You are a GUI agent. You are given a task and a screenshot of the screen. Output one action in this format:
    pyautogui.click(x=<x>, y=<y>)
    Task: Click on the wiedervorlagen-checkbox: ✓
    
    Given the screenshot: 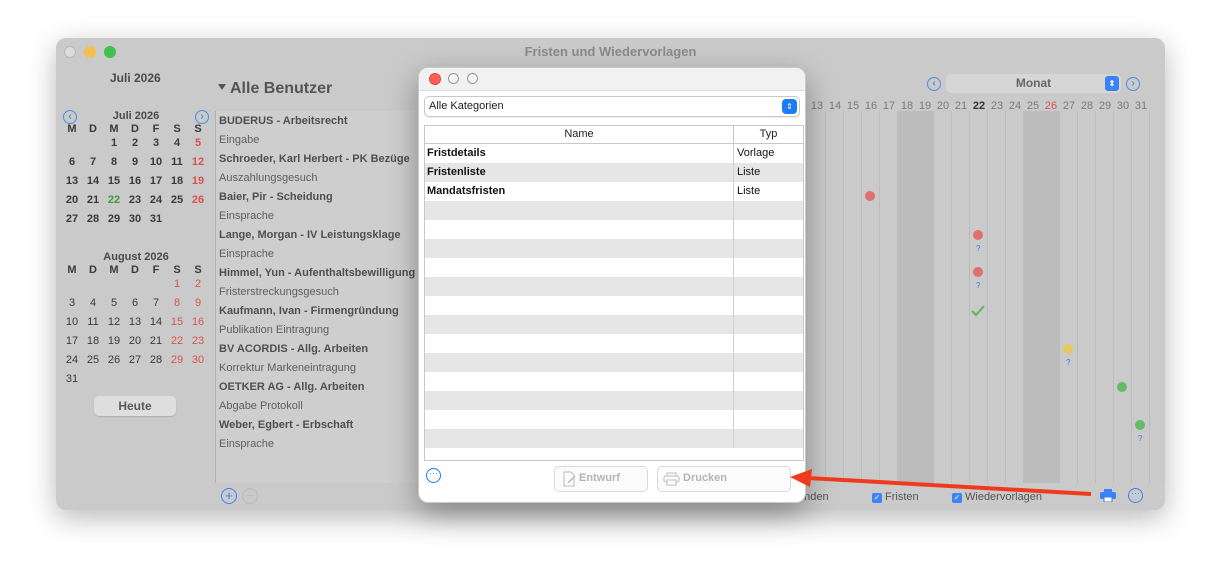 What is the action you would take?
    pyautogui.click(x=957, y=498)
    